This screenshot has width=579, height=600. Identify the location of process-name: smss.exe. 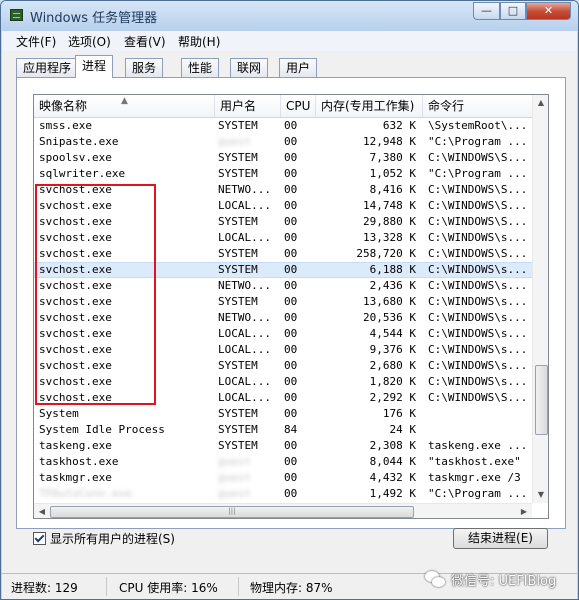
(65, 125).